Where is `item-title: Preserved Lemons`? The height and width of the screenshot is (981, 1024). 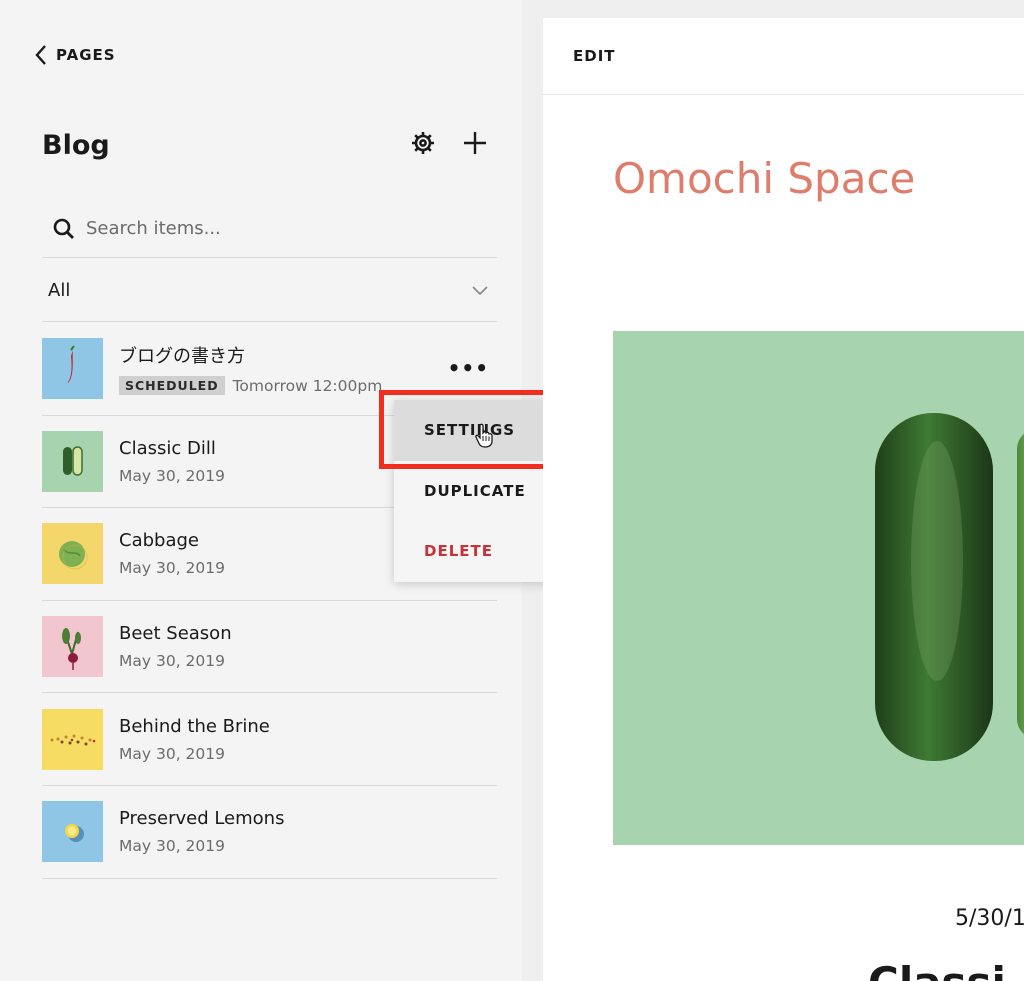
item-title: Preserved Lemons is located at coordinates (202, 819).